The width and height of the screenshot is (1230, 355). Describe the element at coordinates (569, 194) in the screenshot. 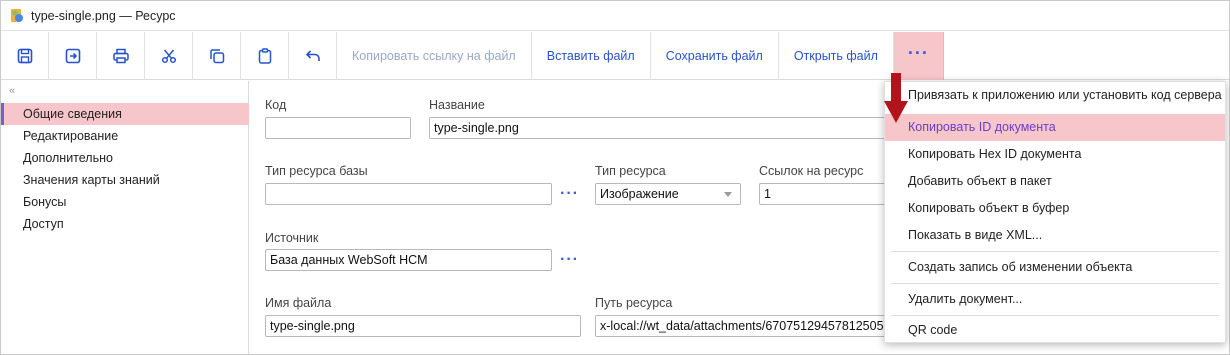

I see `base-resource-type-more-icon: ···` at that location.